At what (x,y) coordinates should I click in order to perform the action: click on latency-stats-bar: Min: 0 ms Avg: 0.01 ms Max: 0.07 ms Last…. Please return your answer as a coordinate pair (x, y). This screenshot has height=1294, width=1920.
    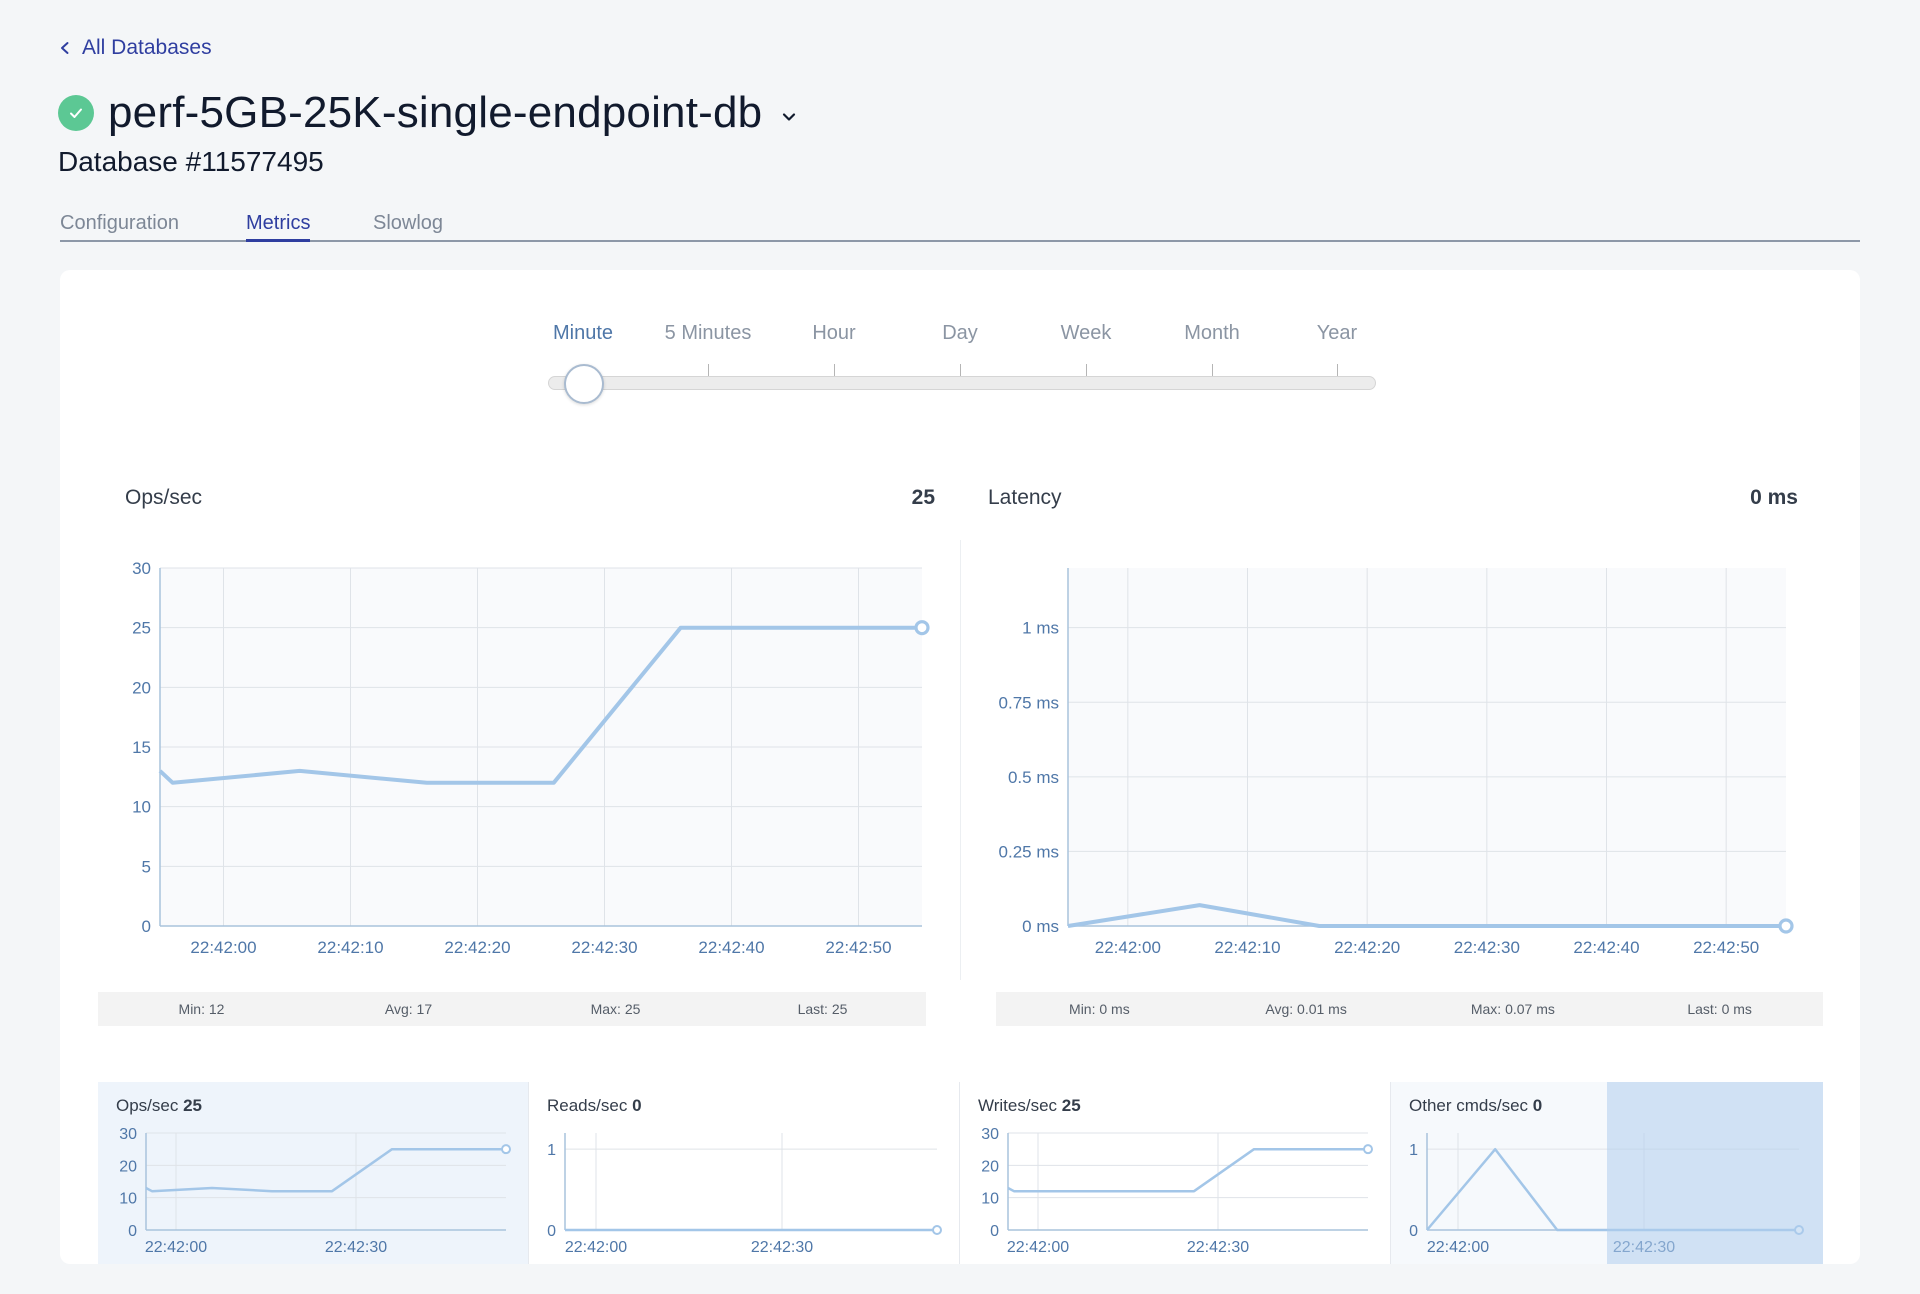
    Looking at the image, I should click on (1409, 1009).